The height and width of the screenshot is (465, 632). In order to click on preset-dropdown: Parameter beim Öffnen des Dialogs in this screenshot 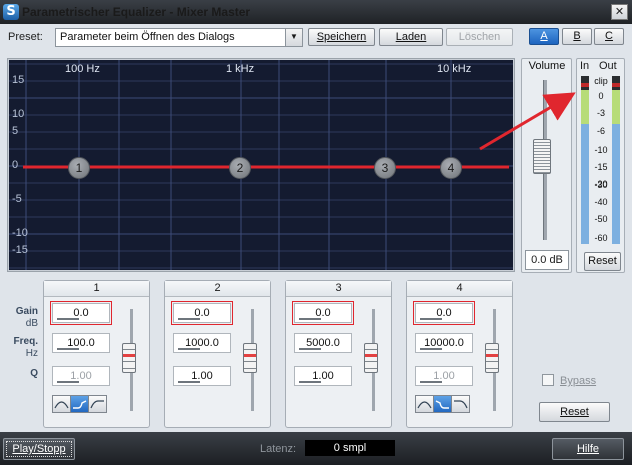, I will do `click(179, 37)`.